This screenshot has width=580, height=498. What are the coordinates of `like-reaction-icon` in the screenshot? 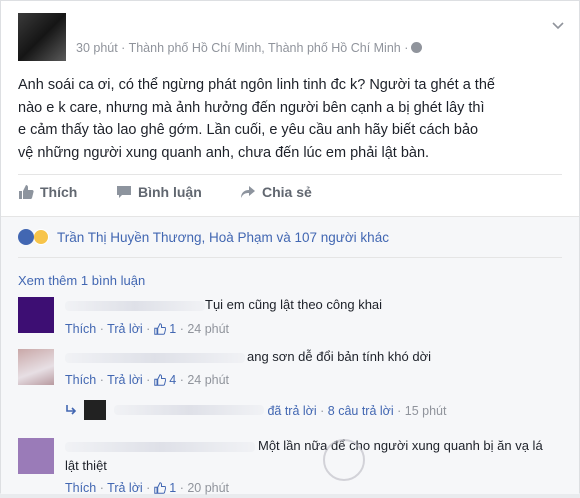 It's located at (26, 237).